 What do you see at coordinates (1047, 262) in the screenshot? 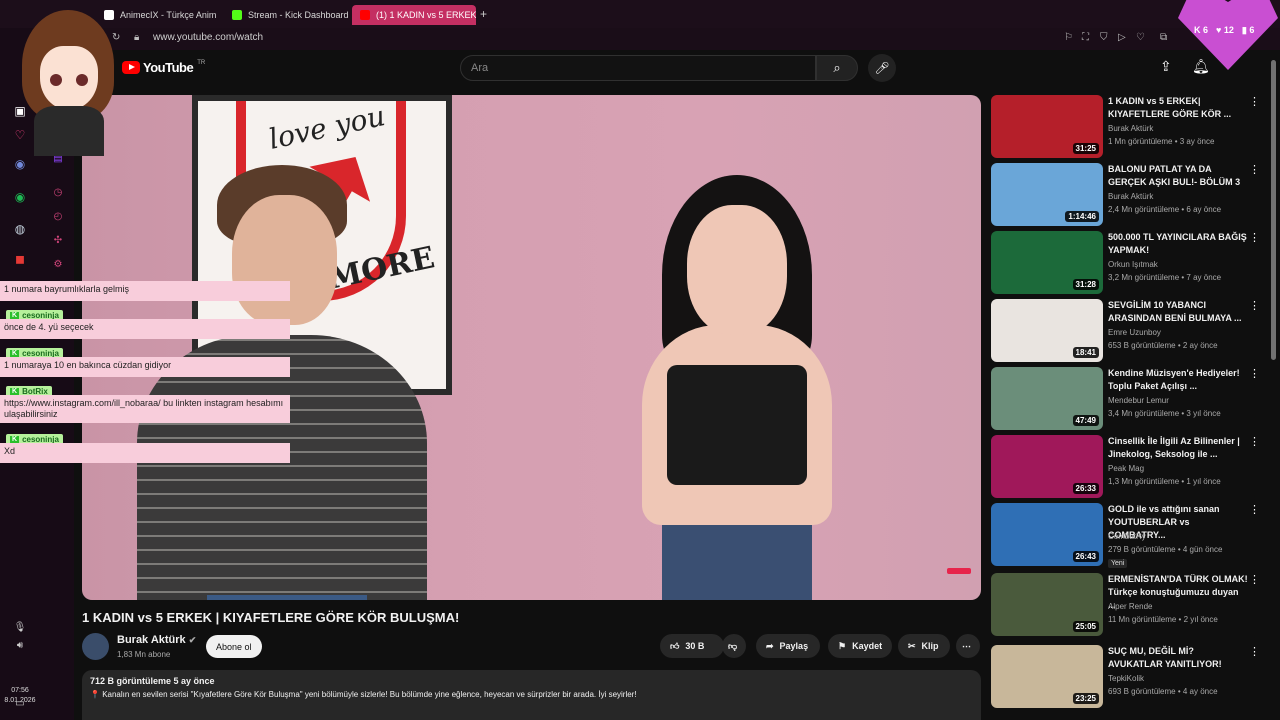
I see `video-thumbnail: 31:28` at bounding box center [1047, 262].